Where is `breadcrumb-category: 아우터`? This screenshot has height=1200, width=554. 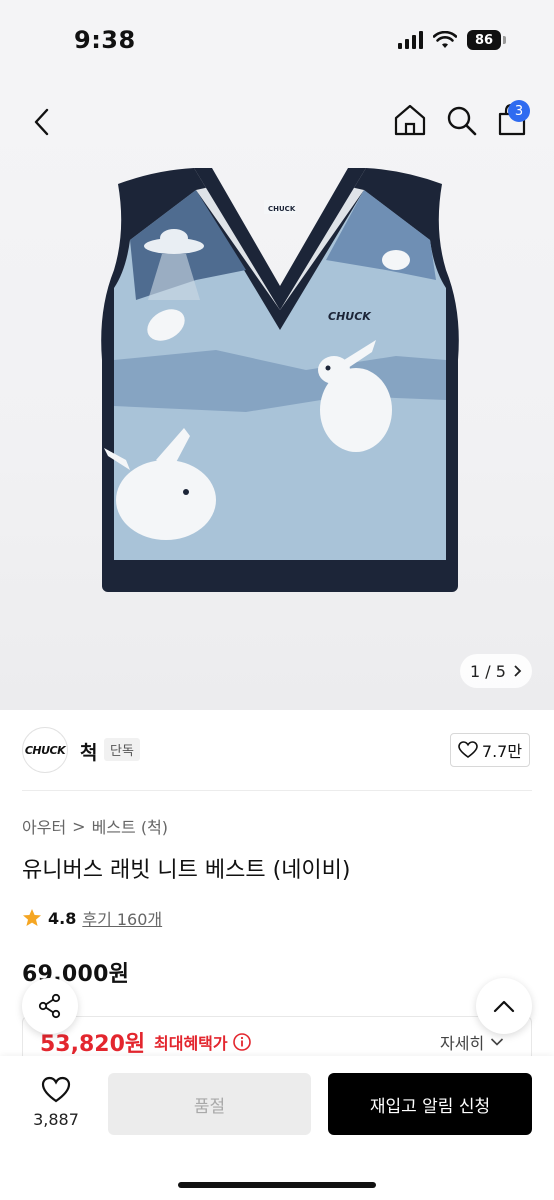
breadcrumb-category: 아우터 is located at coordinates (44, 826).